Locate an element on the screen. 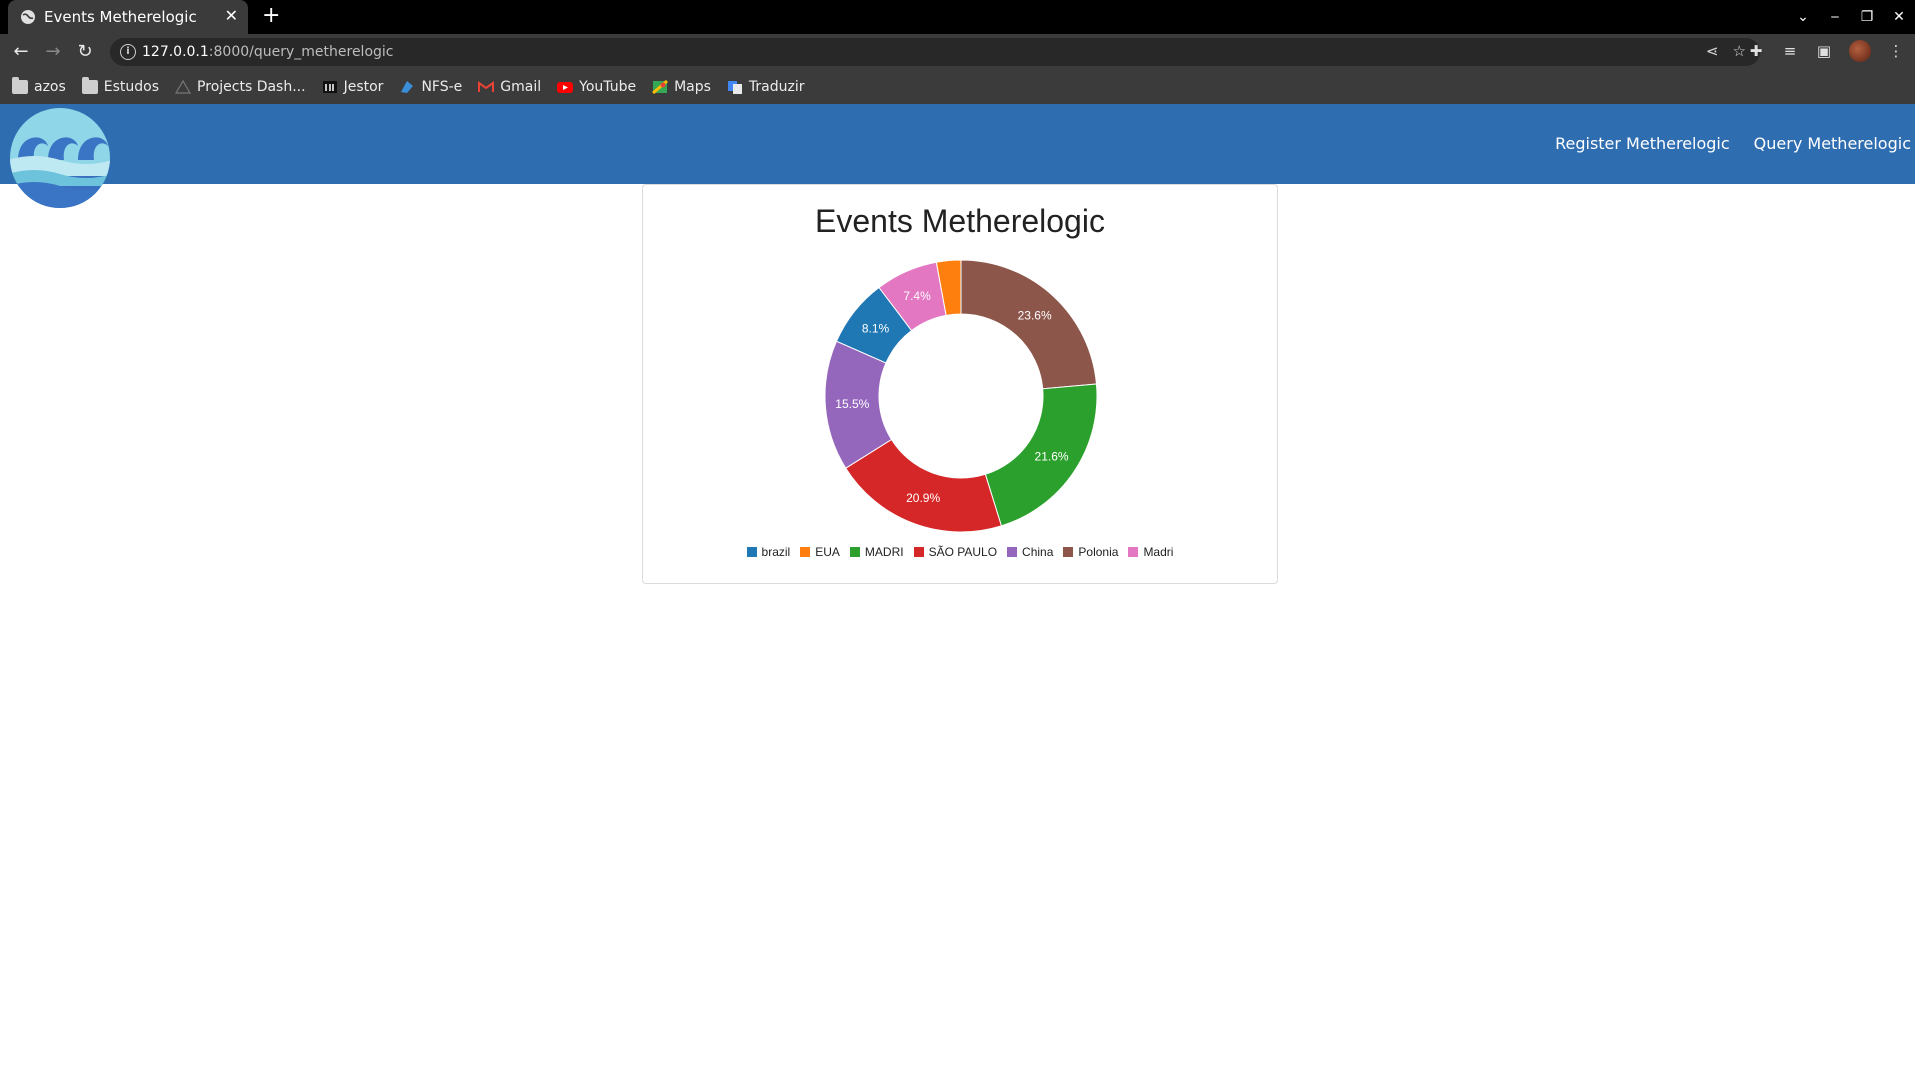 The height and width of the screenshot is (1079, 1915). chart-legend: brazil EUA MADRI SÃO PAULO China Polonia Madri is located at coordinates (960, 552).